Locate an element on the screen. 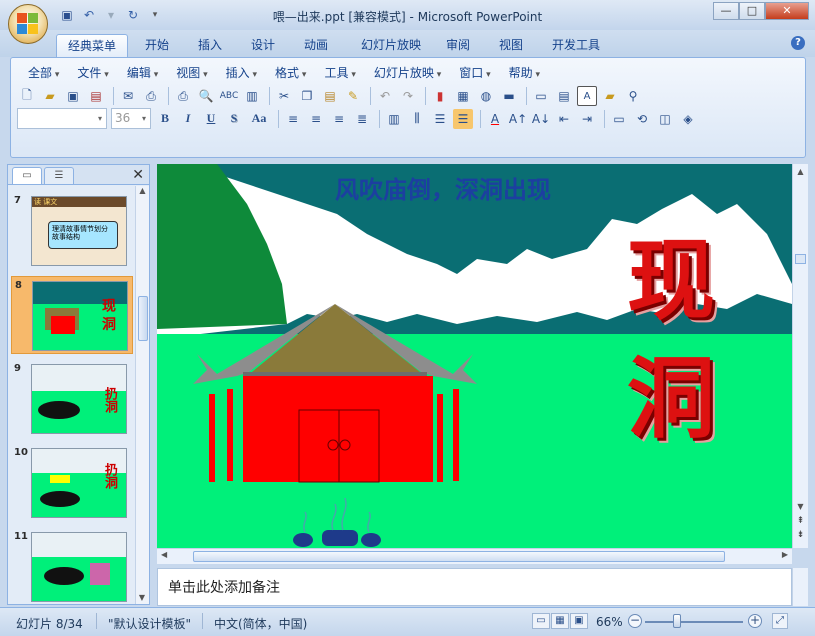  previous-slide-icon: ⇞ is located at coordinates (800, 521).